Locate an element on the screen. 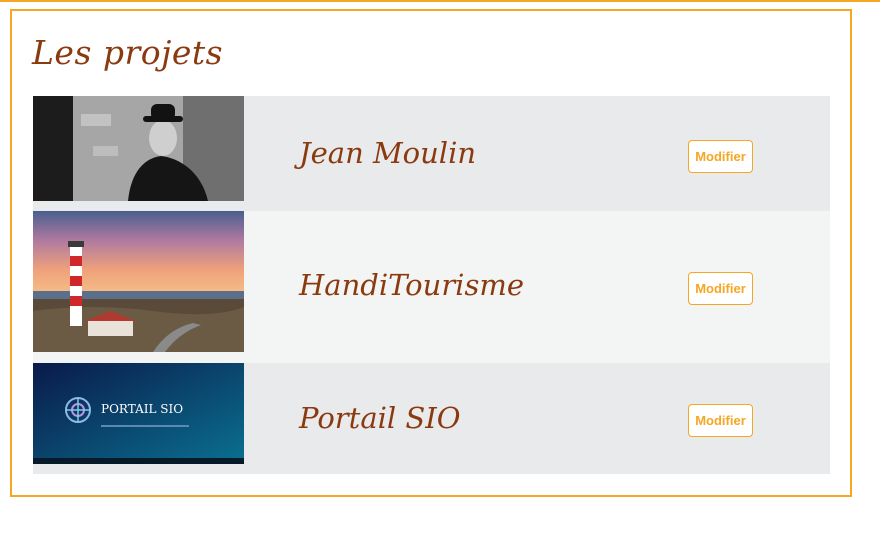 The height and width of the screenshot is (556, 880). page-title: Les projets is located at coordinates (128, 52).